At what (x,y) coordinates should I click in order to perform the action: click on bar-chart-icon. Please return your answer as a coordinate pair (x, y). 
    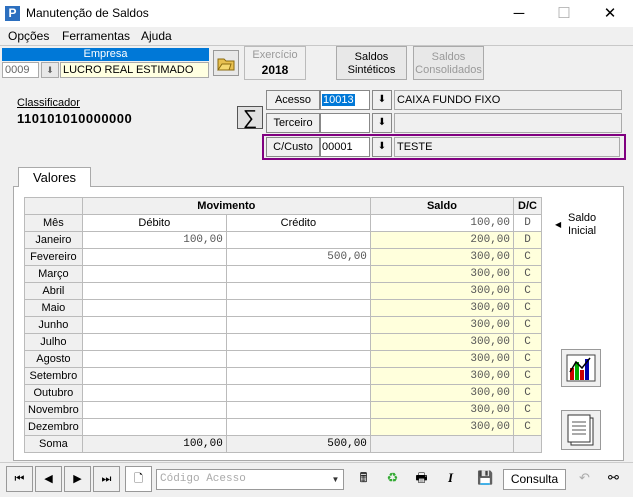
    Looking at the image, I should click on (581, 368).